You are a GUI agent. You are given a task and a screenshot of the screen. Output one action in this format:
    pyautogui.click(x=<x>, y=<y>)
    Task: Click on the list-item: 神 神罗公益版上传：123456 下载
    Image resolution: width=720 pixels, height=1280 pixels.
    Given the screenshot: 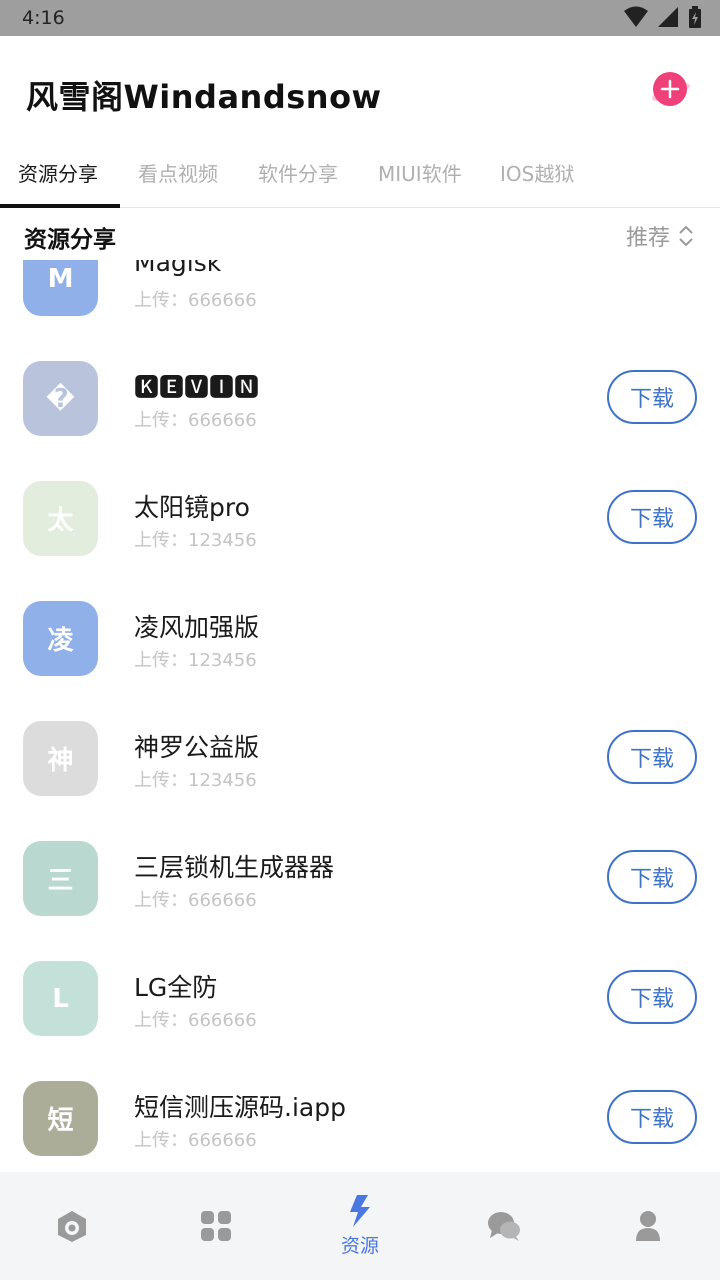 What is the action you would take?
    pyautogui.click(x=360, y=740)
    